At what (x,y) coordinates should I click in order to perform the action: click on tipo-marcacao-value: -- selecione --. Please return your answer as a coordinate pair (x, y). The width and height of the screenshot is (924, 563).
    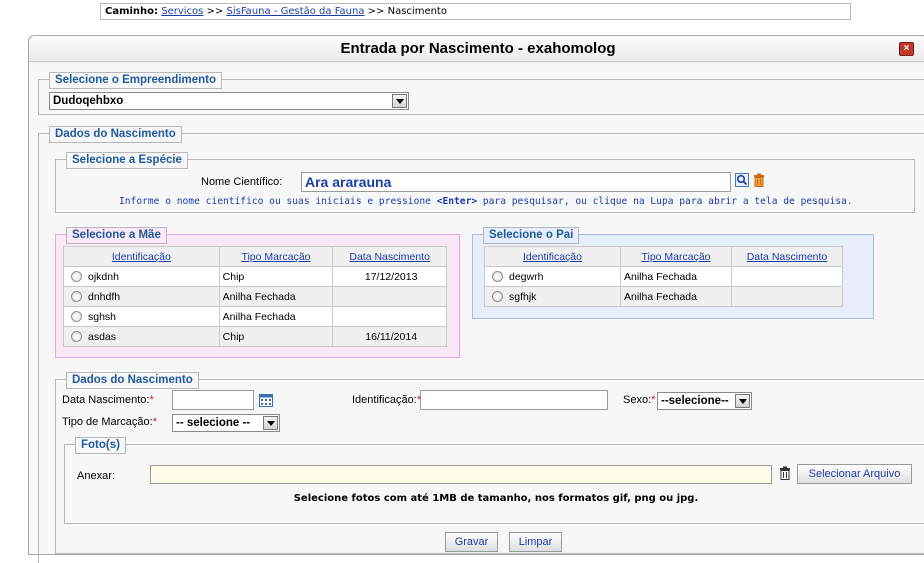
    Looking at the image, I should click on (213, 423).